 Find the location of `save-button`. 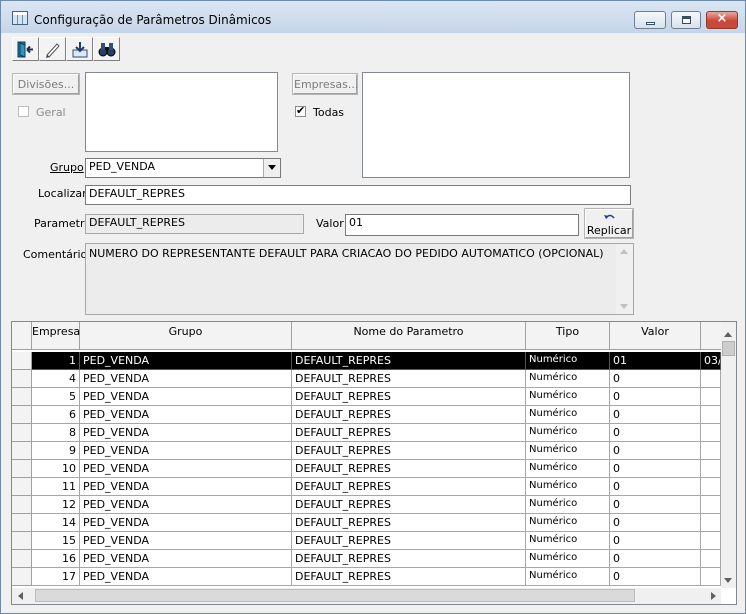

save-button is located at coordinates (79, 49).